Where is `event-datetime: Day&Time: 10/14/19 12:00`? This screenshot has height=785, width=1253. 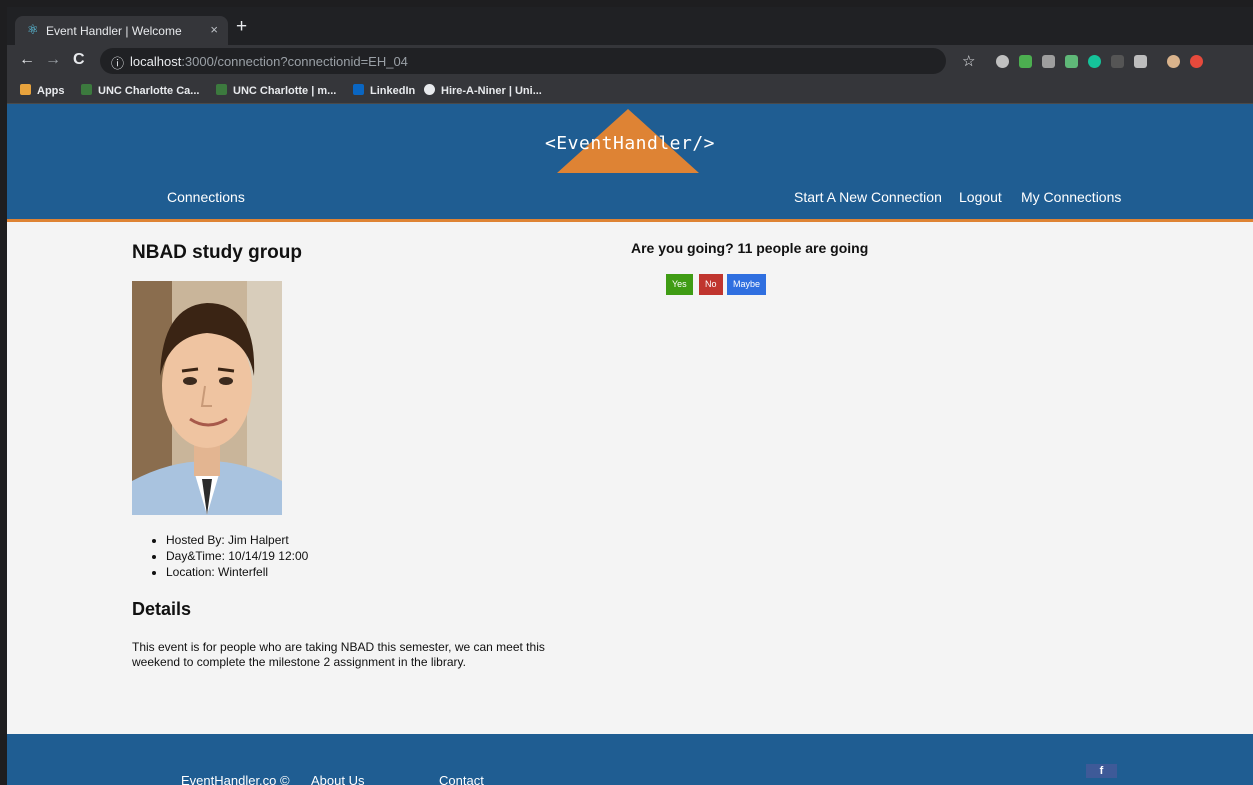 event-datetime: Day&Time: 10/14/19 12:00 is located at coordinates (237, 556).